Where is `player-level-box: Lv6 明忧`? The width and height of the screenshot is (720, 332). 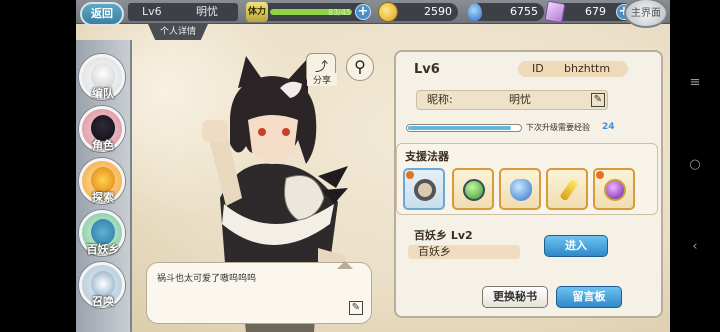 player-level-box: Lv6 明忧 is located at coordinates (183, 12).